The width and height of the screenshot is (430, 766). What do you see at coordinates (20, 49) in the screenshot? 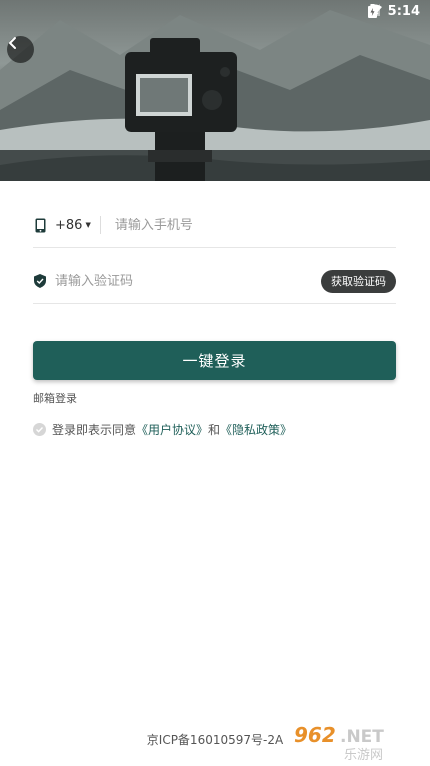
I see `back-button` at bounding box center [20, 49].